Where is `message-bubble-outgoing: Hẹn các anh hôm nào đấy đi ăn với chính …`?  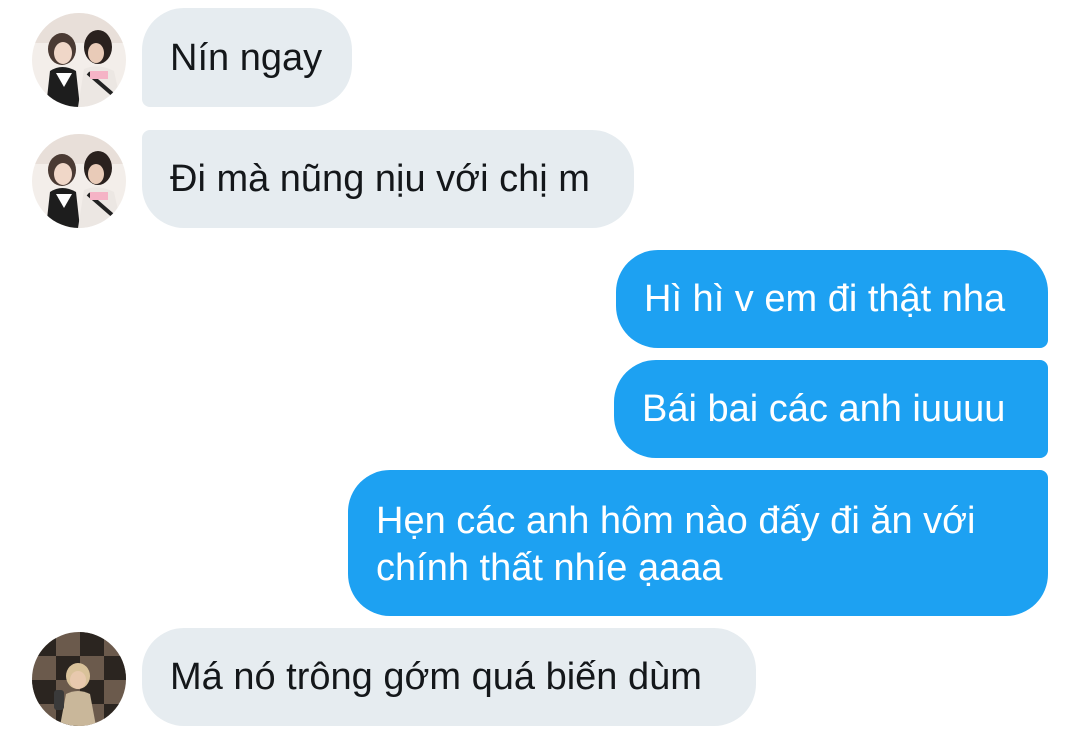 message-bubble-outgoing: Hẹn các anh hôm nào đấy đi ăn với chính … is located at coordinates (698, 543).